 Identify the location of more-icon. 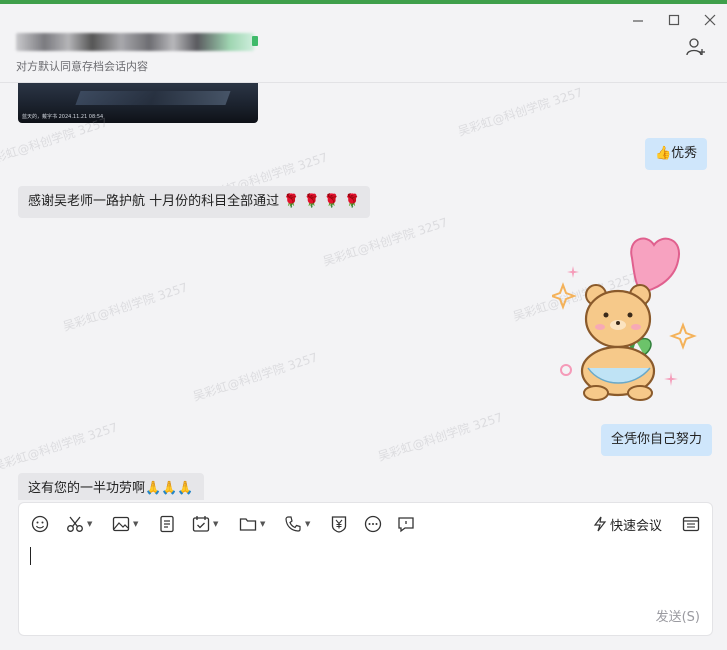
(373, 524).